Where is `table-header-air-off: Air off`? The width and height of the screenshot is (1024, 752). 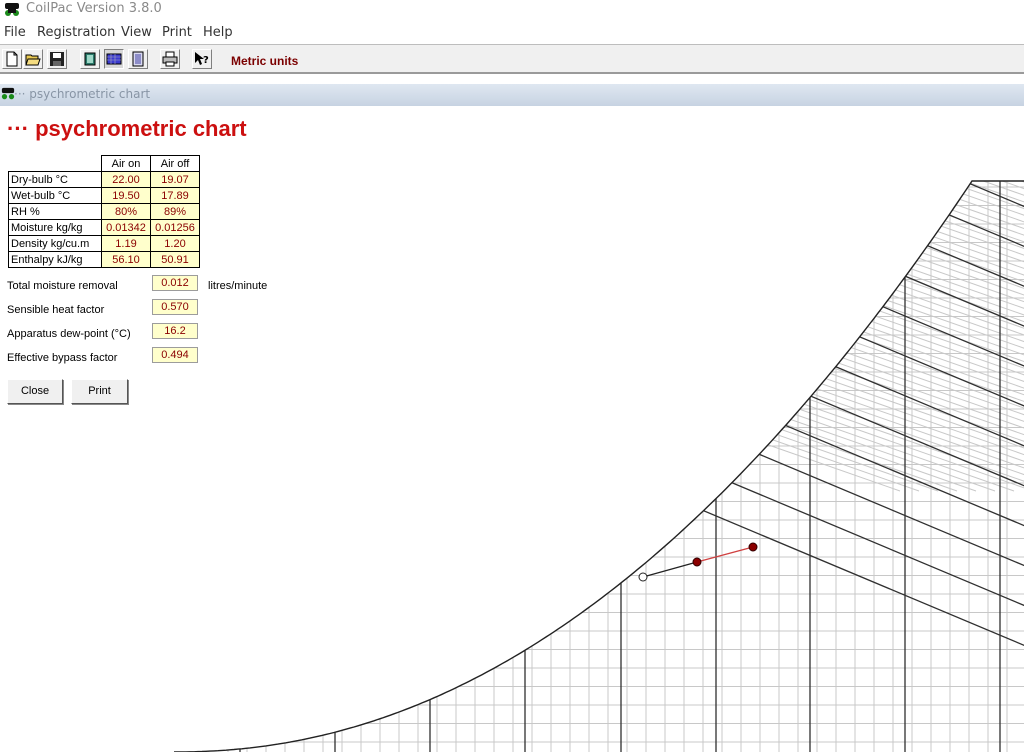 table-header-air-off: Air off is located at coordinates (175, 163).